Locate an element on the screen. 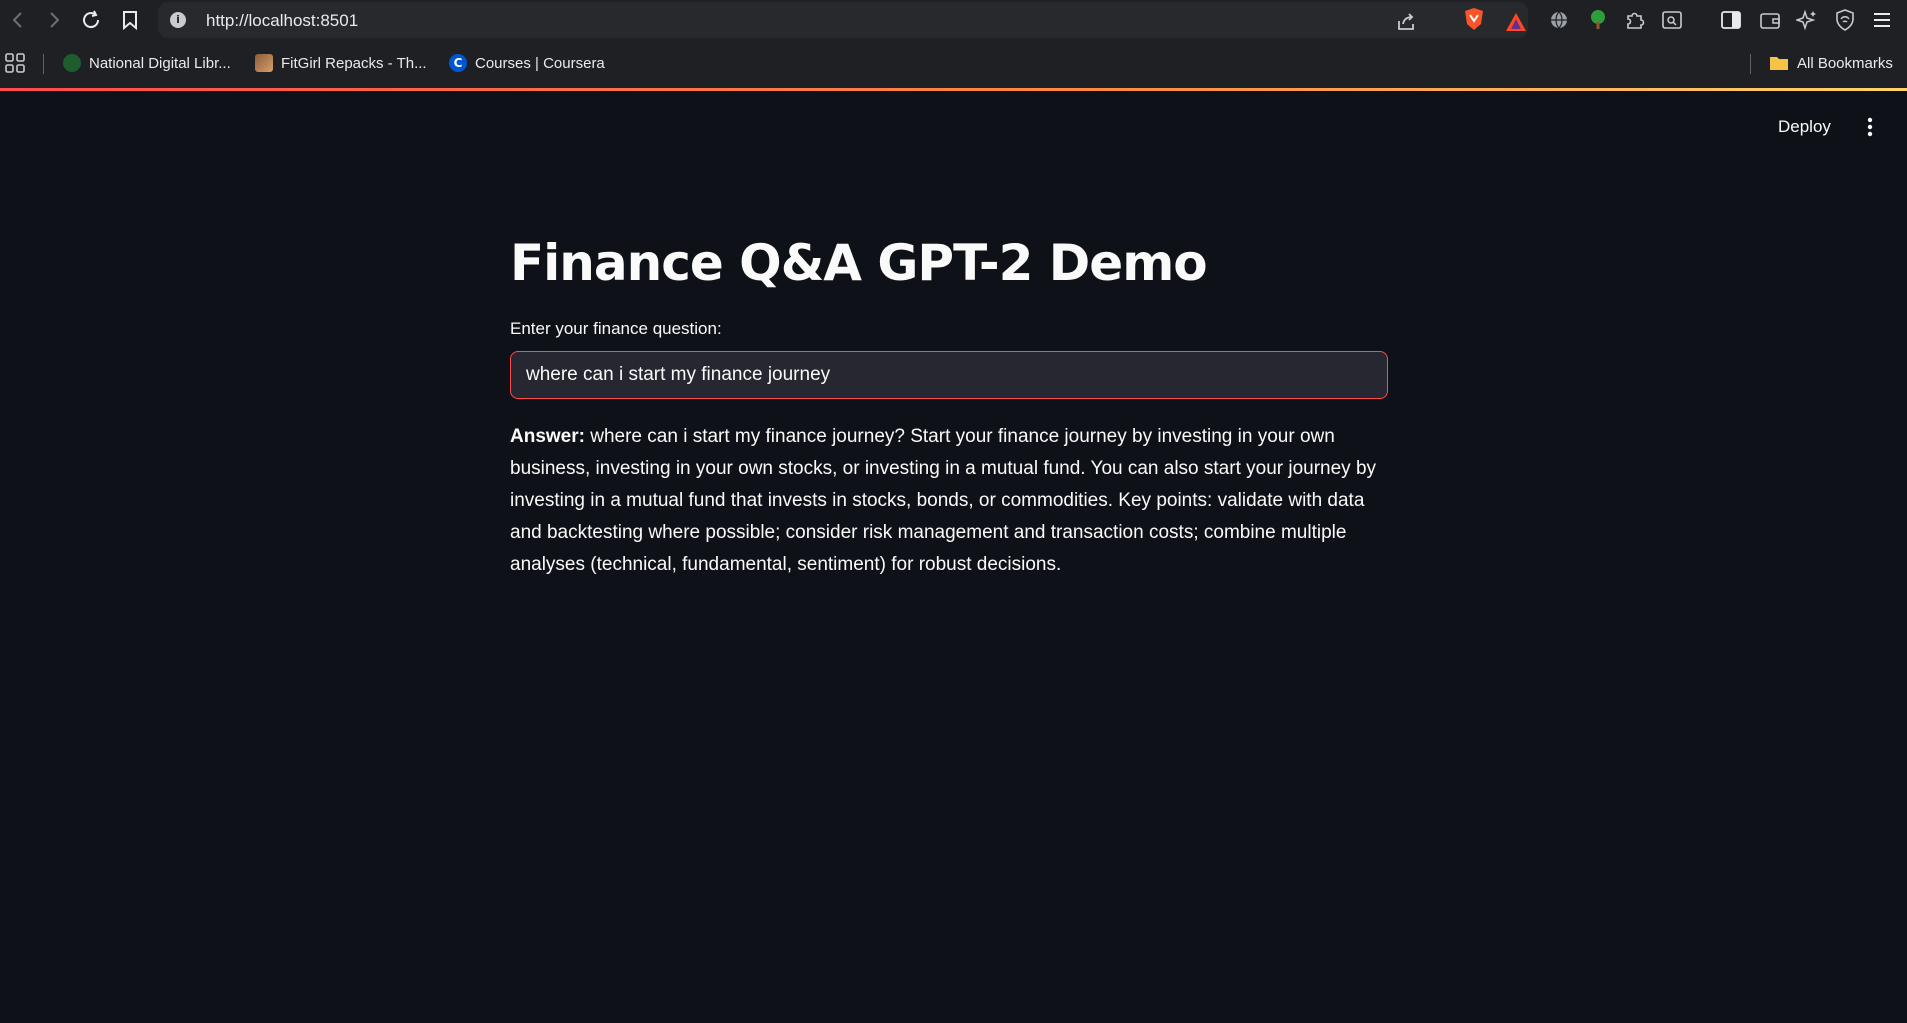 Image resolution: width=1907 pixels, height=1023 pixels. bookmark-icon is located at coordinates (130, 20).